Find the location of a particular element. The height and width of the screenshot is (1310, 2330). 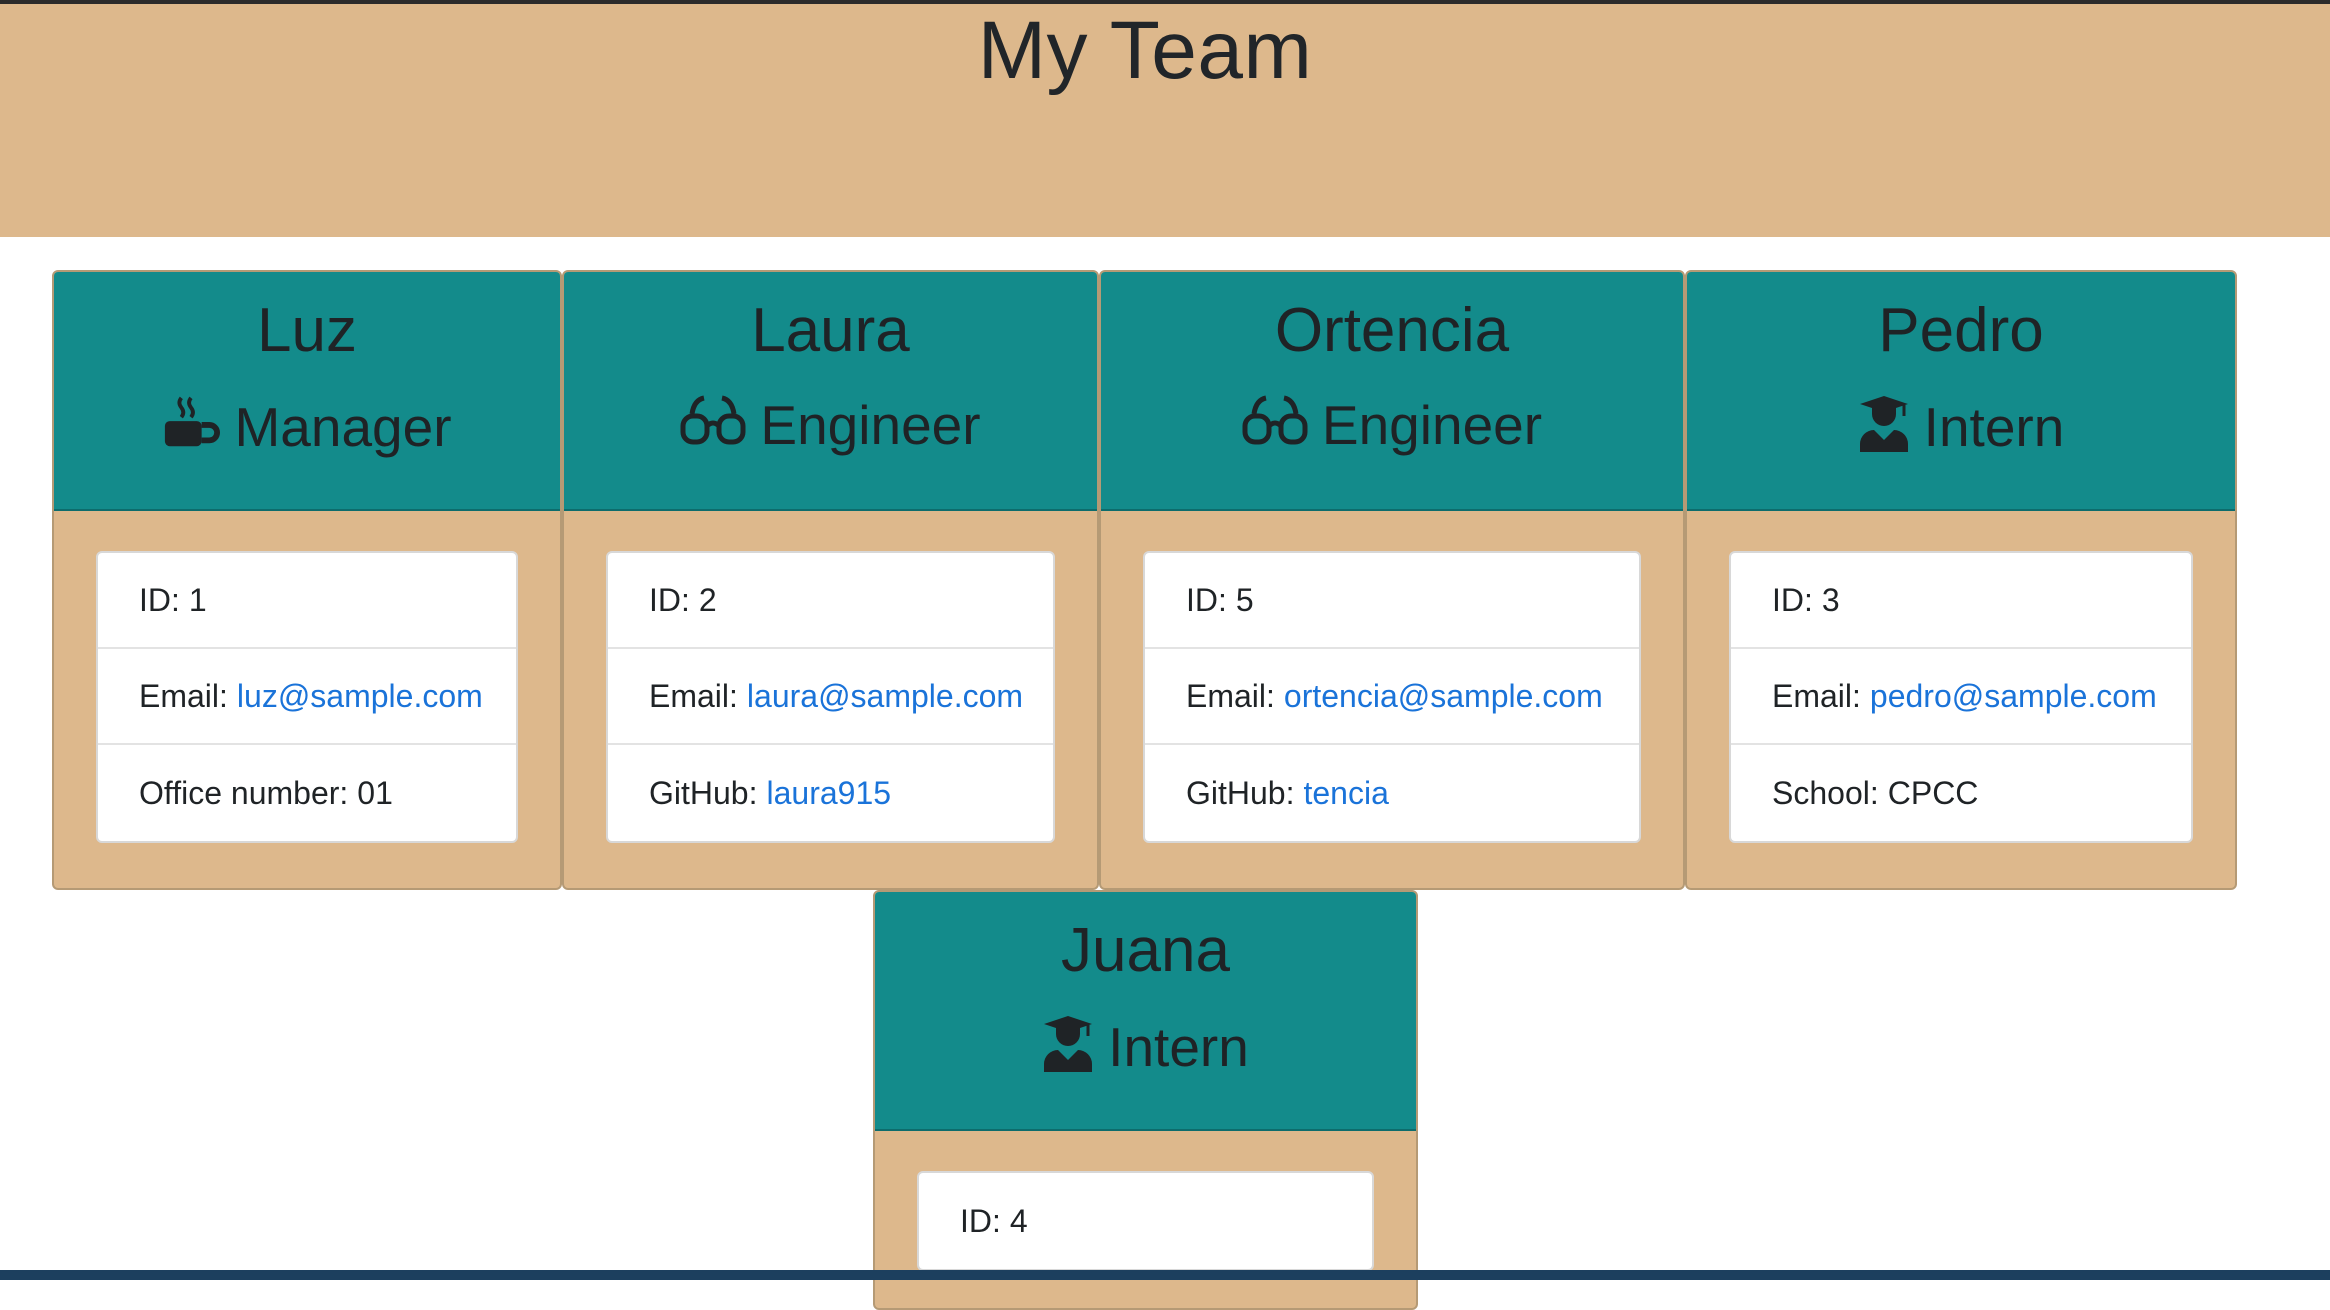

id-value: 4 is located at coordinates (1018, 1220).